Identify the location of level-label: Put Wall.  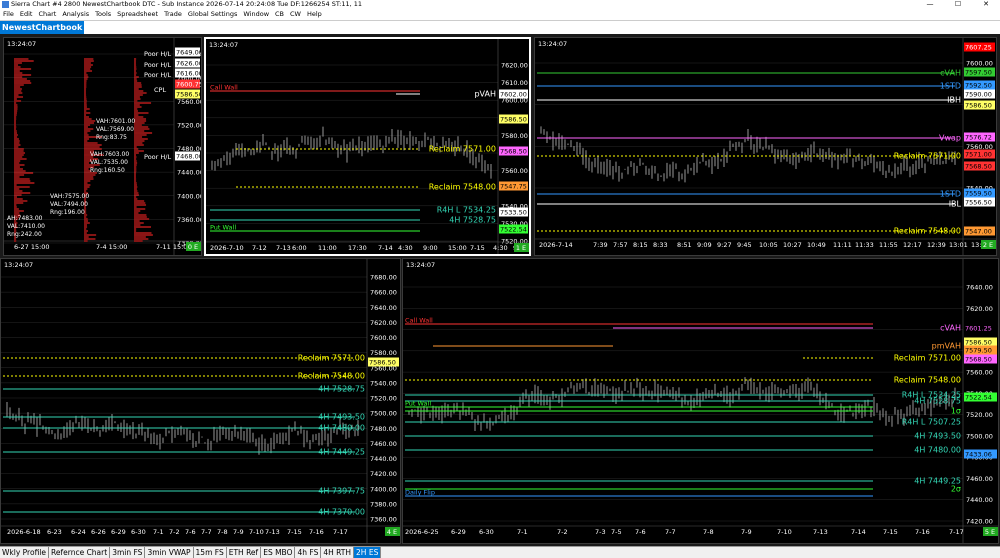
(223, 228).